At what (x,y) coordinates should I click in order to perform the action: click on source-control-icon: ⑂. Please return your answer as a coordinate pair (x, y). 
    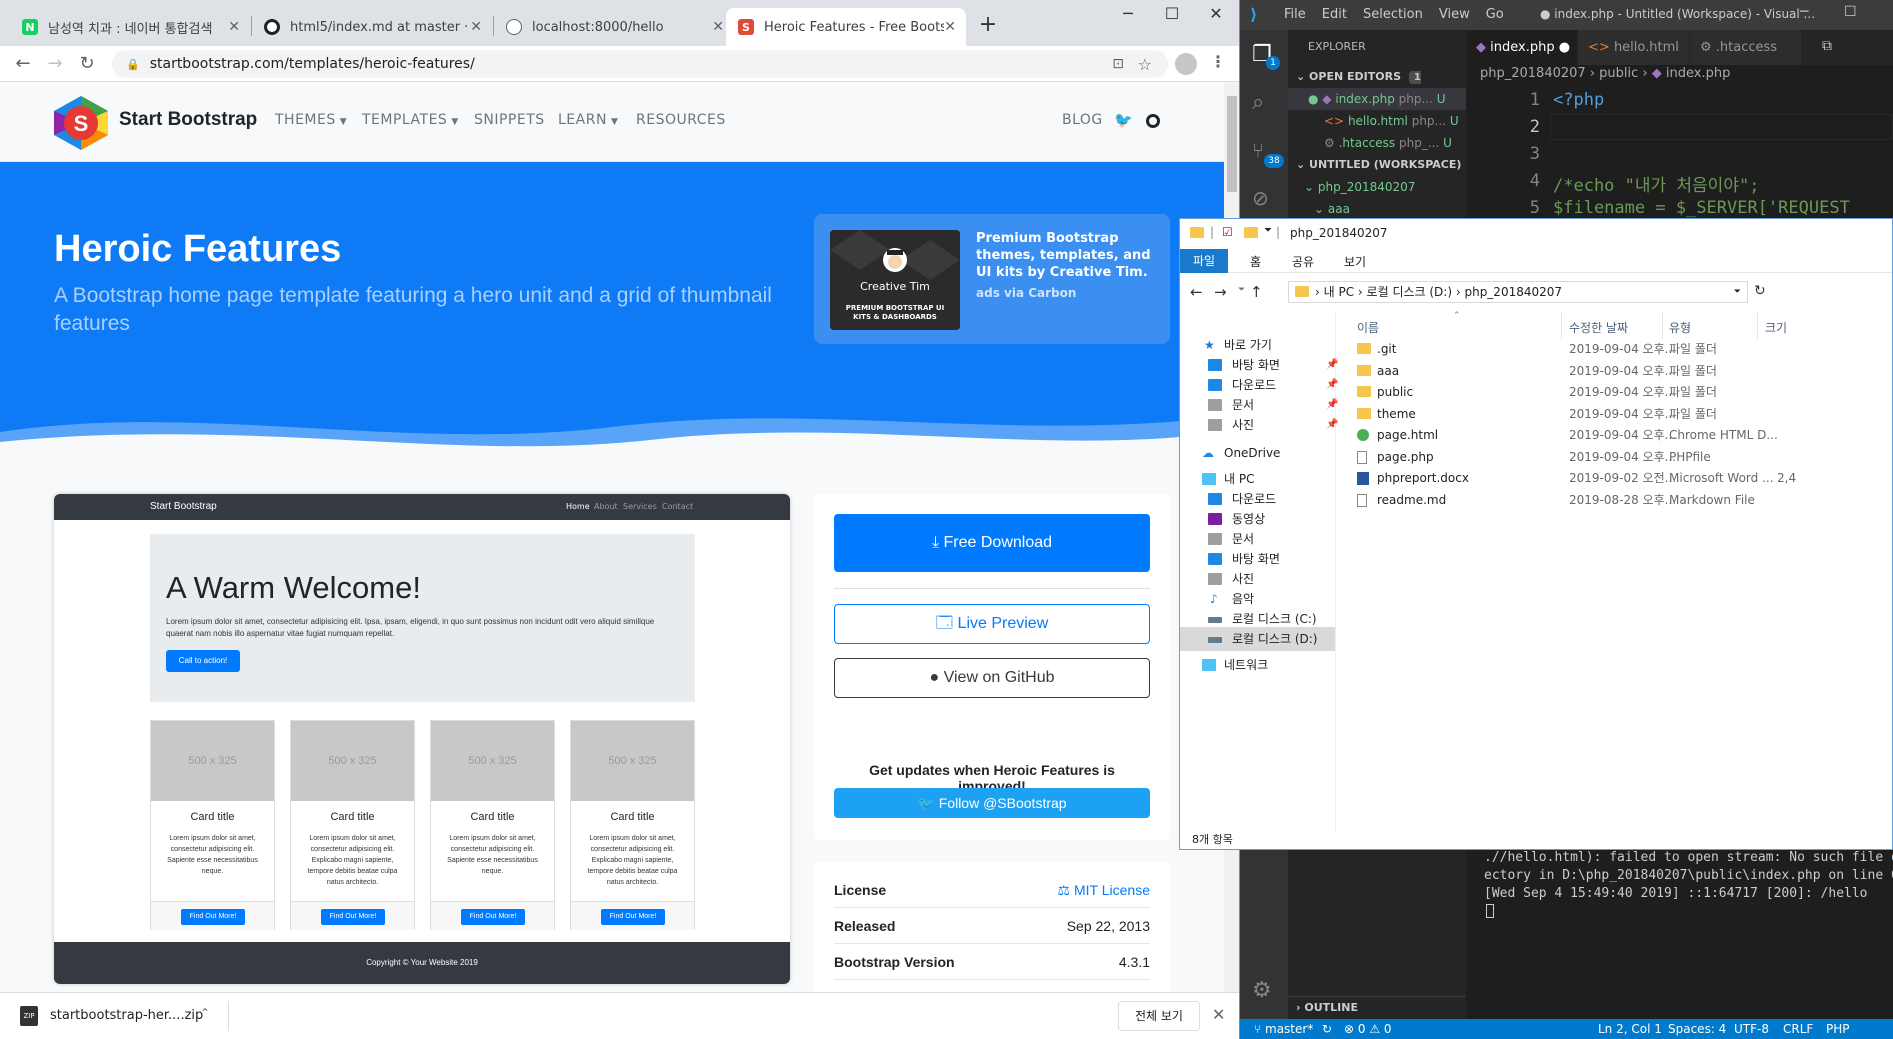
    Looking at the image, I should click on (1258, 150).